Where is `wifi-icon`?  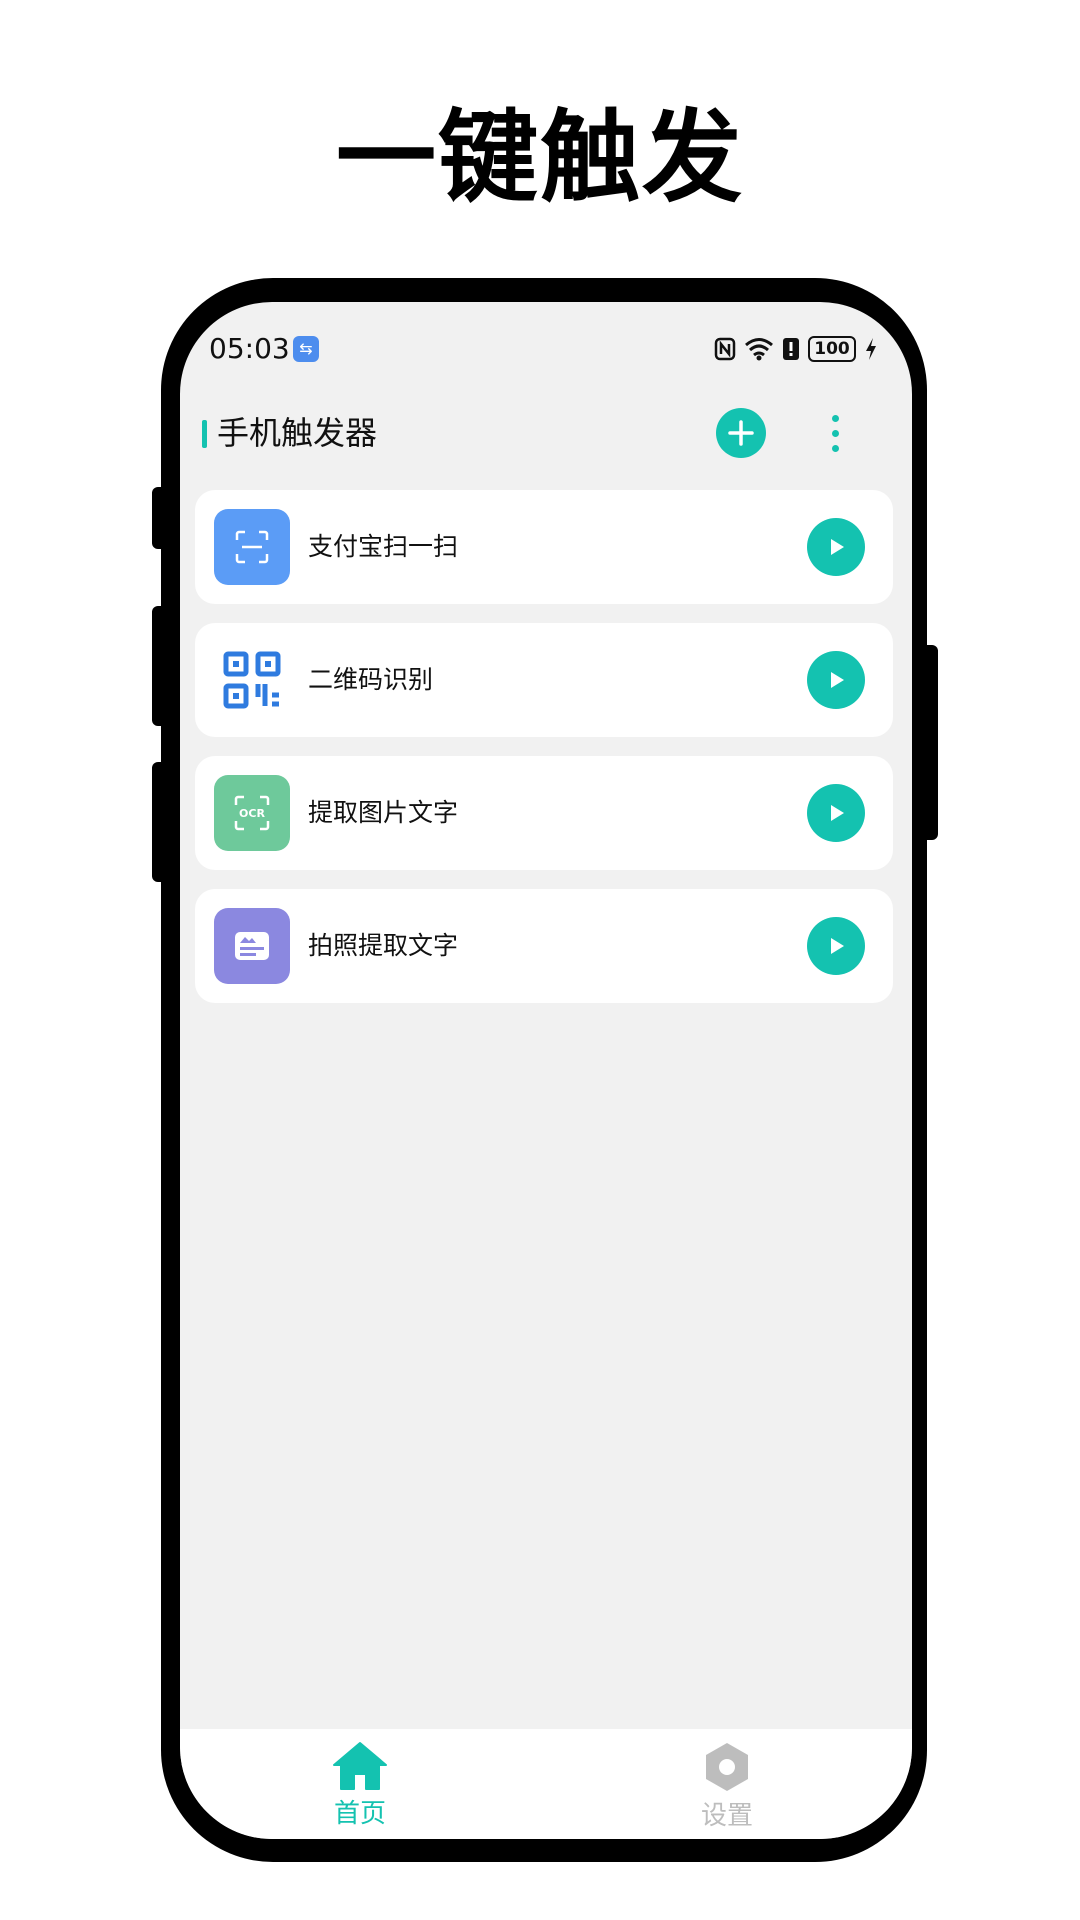 wifi-icon is located at coordinates (759, 349).